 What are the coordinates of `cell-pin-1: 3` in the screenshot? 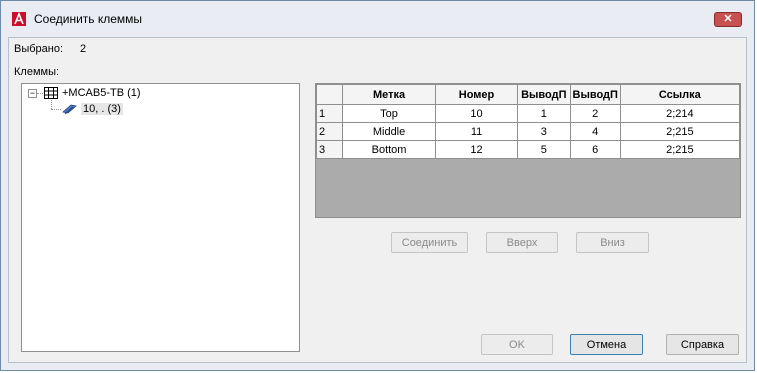 It's located at (543, 131).